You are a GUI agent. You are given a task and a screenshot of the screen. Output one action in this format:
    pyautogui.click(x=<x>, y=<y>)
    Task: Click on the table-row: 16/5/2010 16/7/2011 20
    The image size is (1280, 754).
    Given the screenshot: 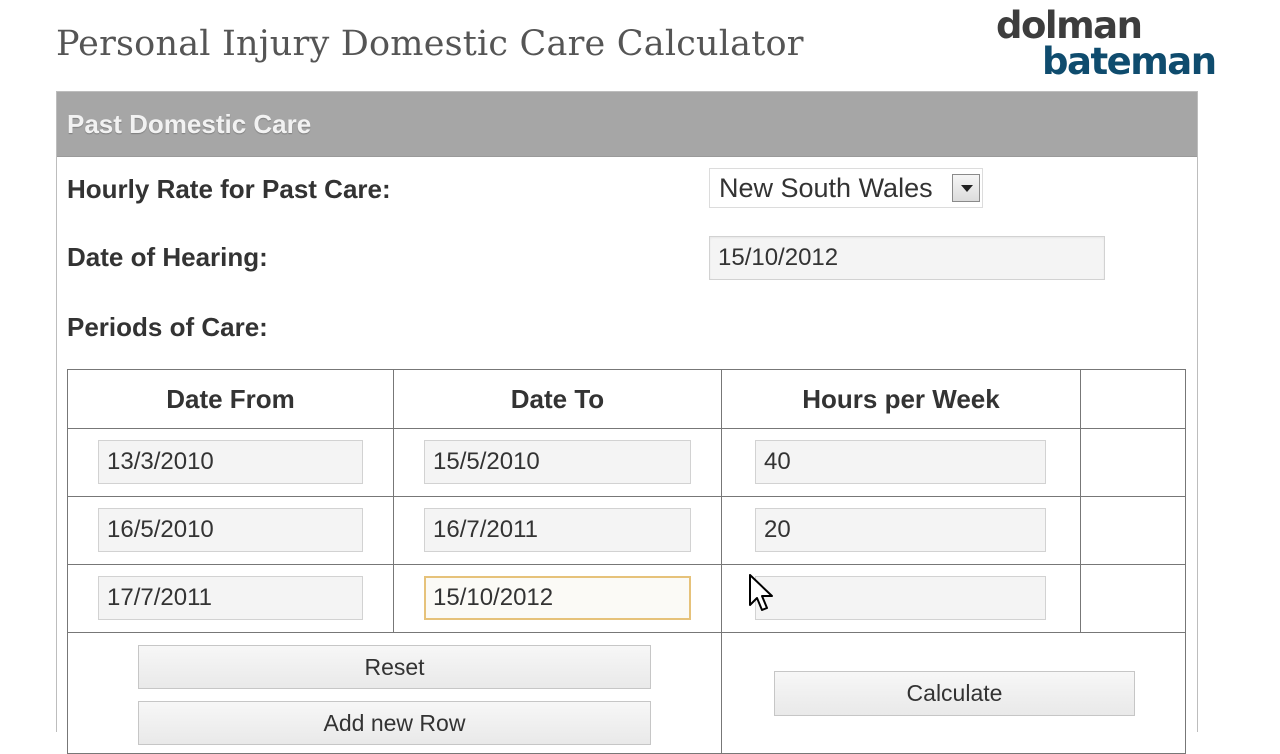 What is the action you would take?
    pyautogui.click(x=626, y=530)
    